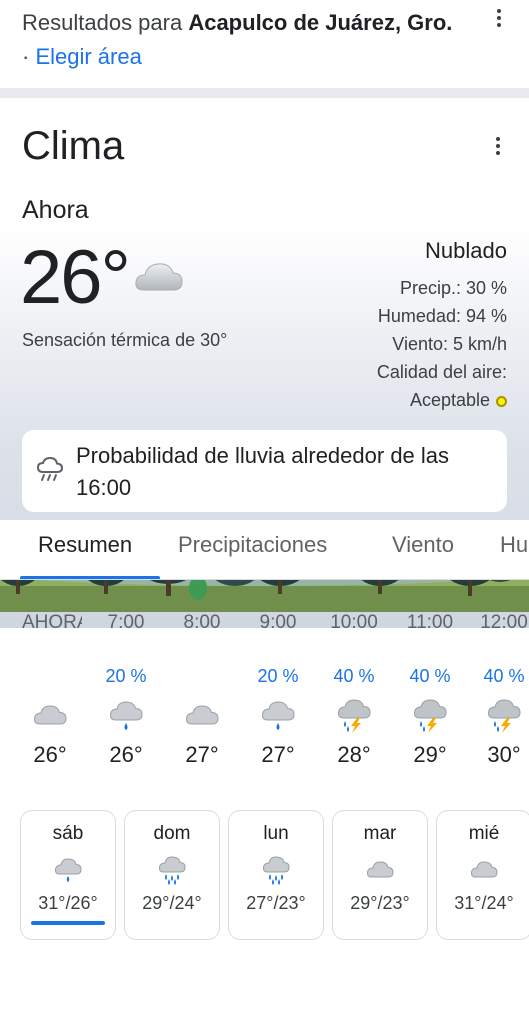  Describe the element at coordinates (501, 401) in the screenshot. I see `air-quality-dot-icon` at that location.